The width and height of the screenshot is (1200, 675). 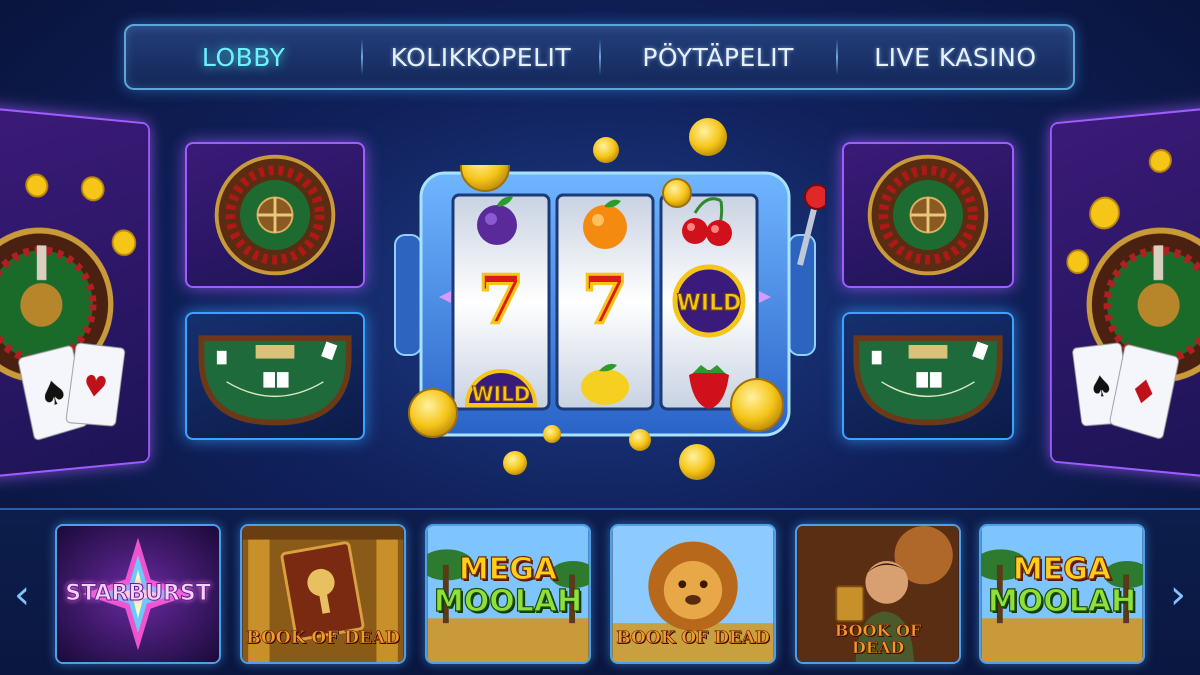 I want to click on tab-poytapelit: PÖYTÄPELIT, so click(x=718, y=57).